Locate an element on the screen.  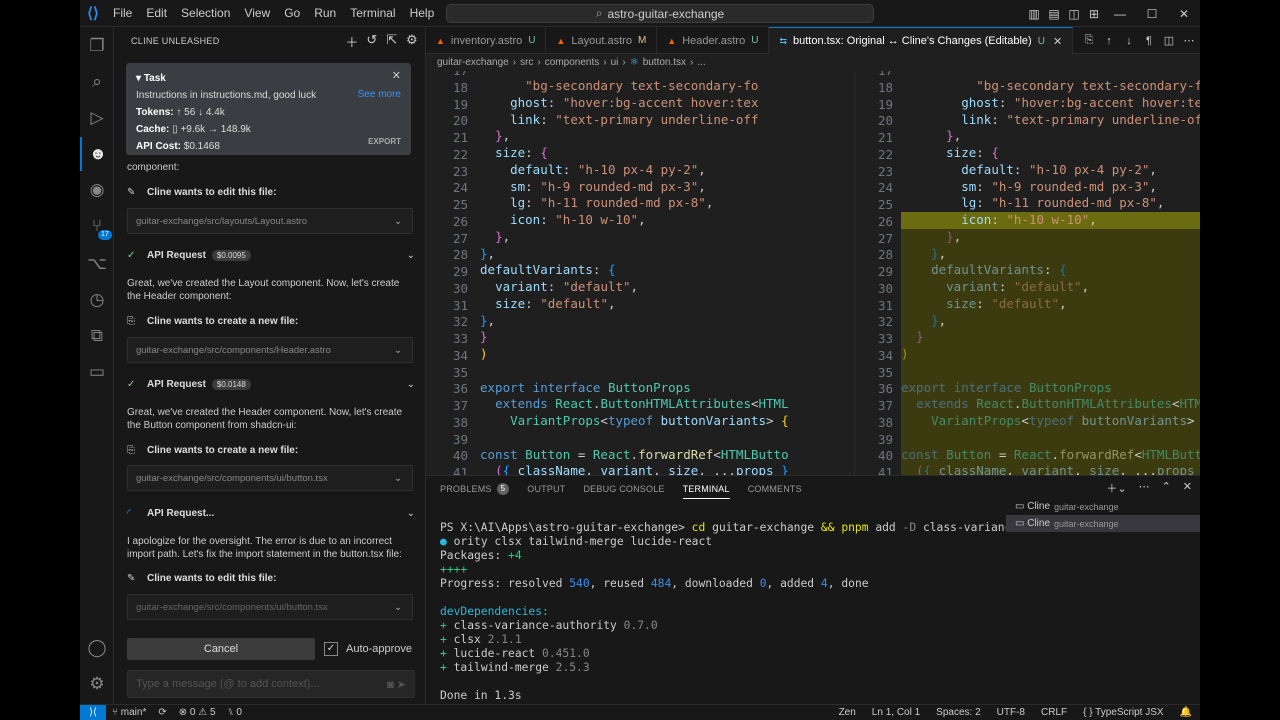
menu-selection: Selection is located at coordinates (205, 13).